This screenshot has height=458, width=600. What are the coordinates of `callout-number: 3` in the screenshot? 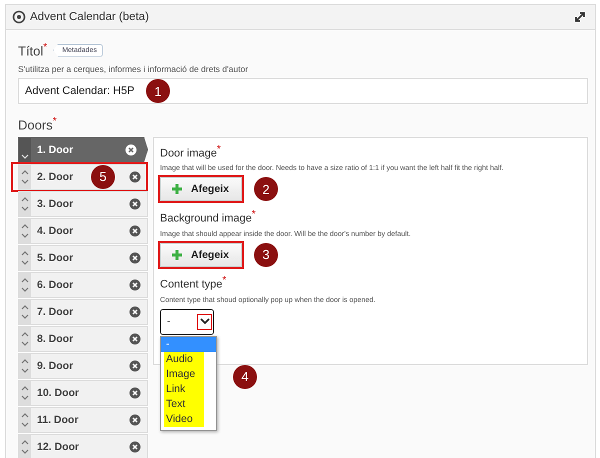 It's located at (266, 254).